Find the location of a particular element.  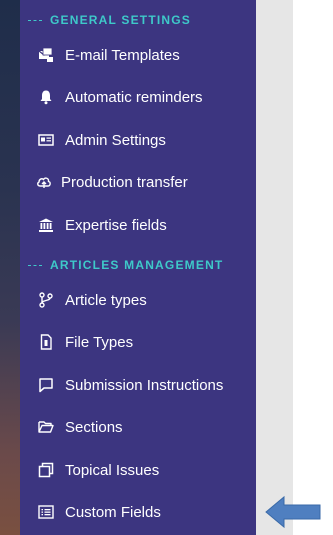

background-edge is located at coordinates (10, 267).